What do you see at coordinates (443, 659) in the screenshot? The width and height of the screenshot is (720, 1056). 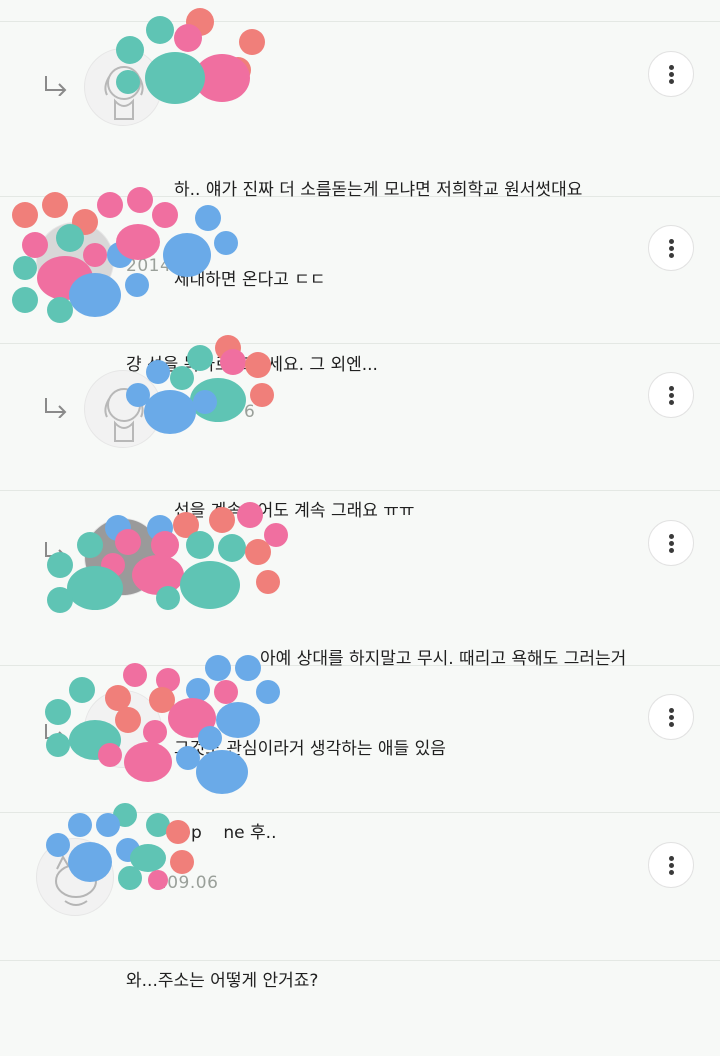 I see `comment-text-line: 아예 상대를 하지말고 무시. 때리고 욕해도 그러는거` at bounding box center [443, 659].